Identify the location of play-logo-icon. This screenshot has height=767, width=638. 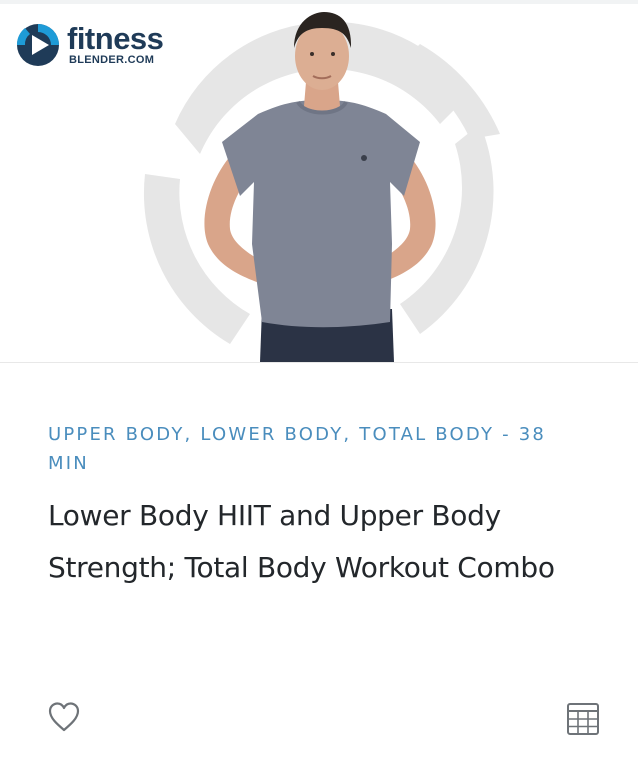
(37, 45).